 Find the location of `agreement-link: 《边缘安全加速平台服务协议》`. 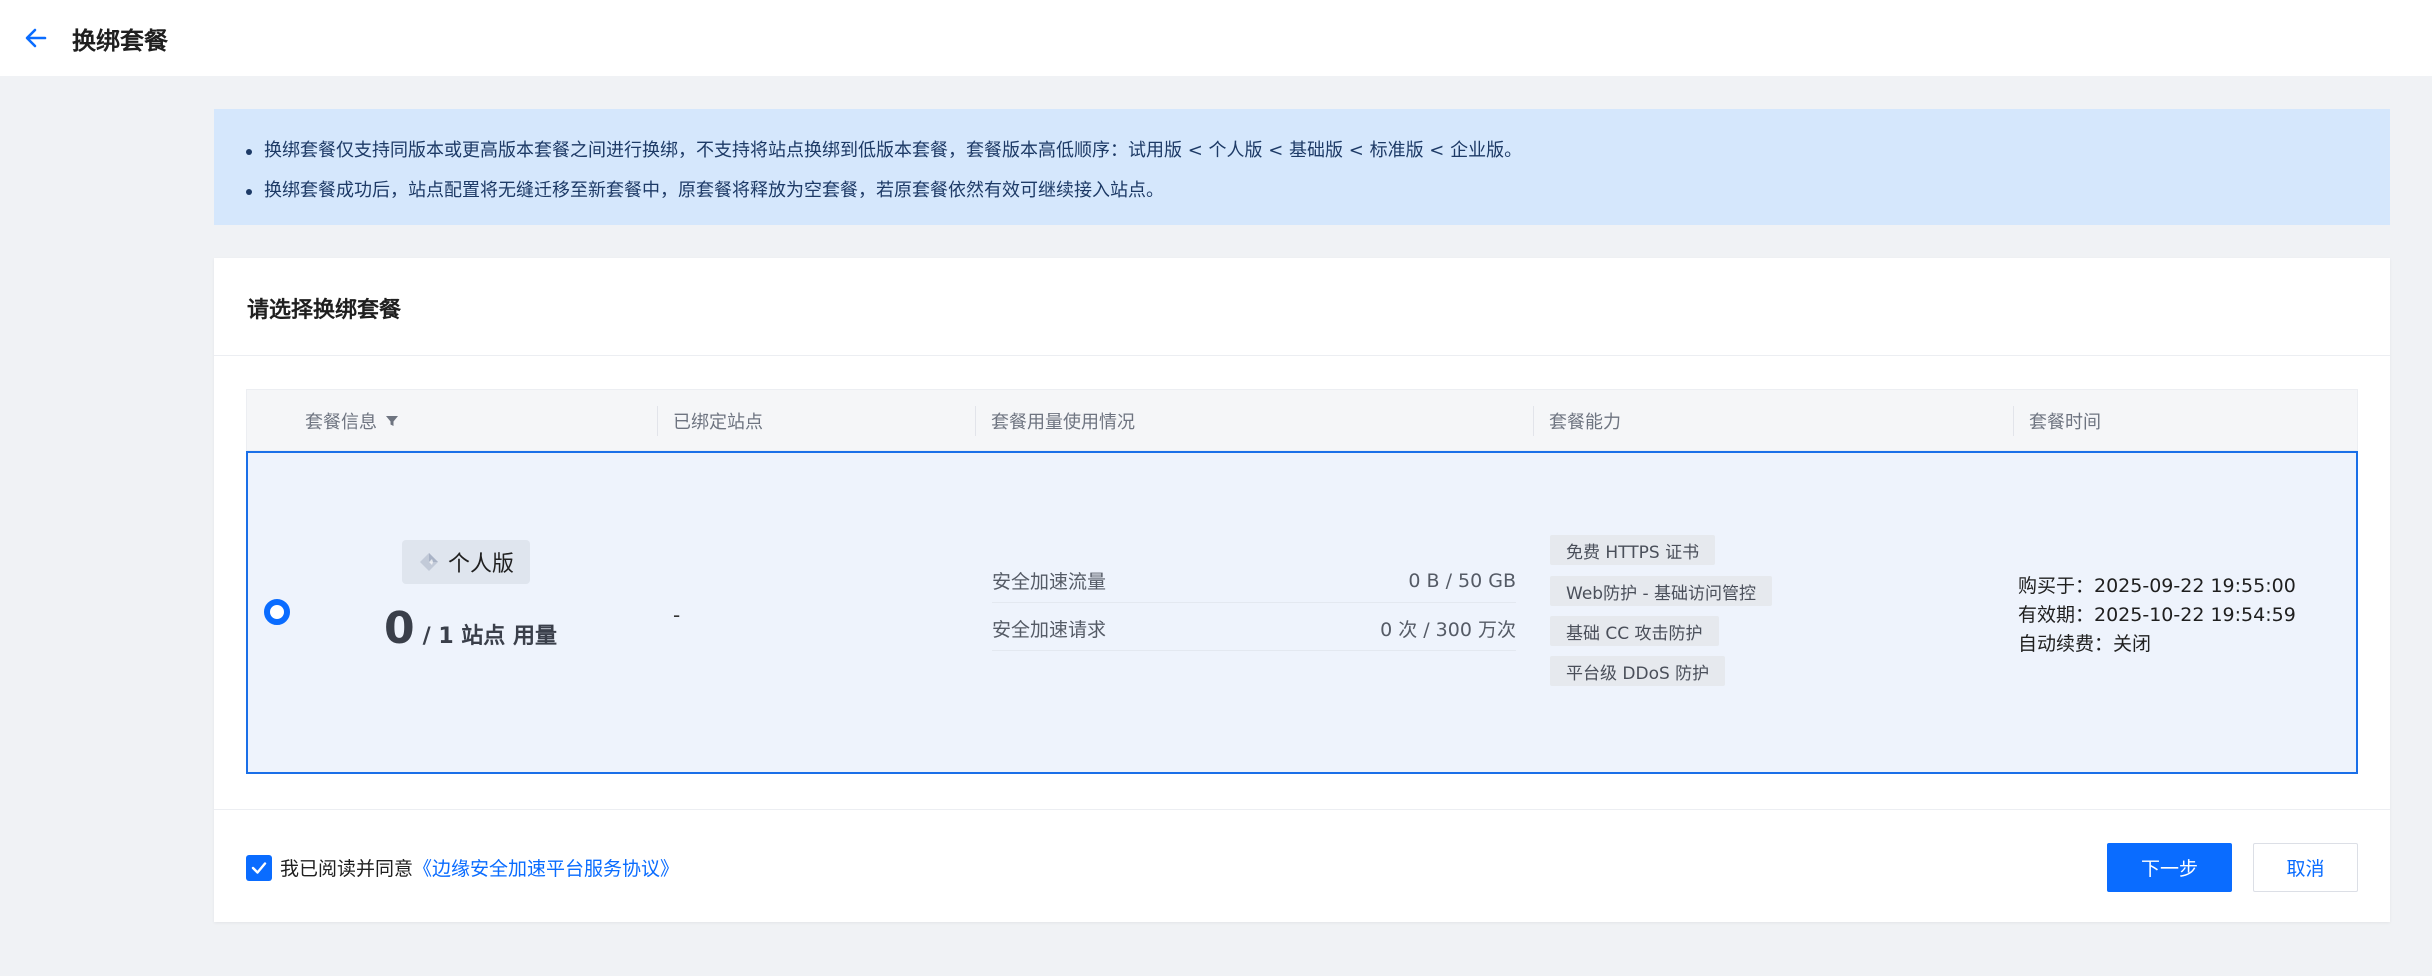

agreement-link: 《边缘安全加速平台服务协议》 is located at coordinates (546, 867).